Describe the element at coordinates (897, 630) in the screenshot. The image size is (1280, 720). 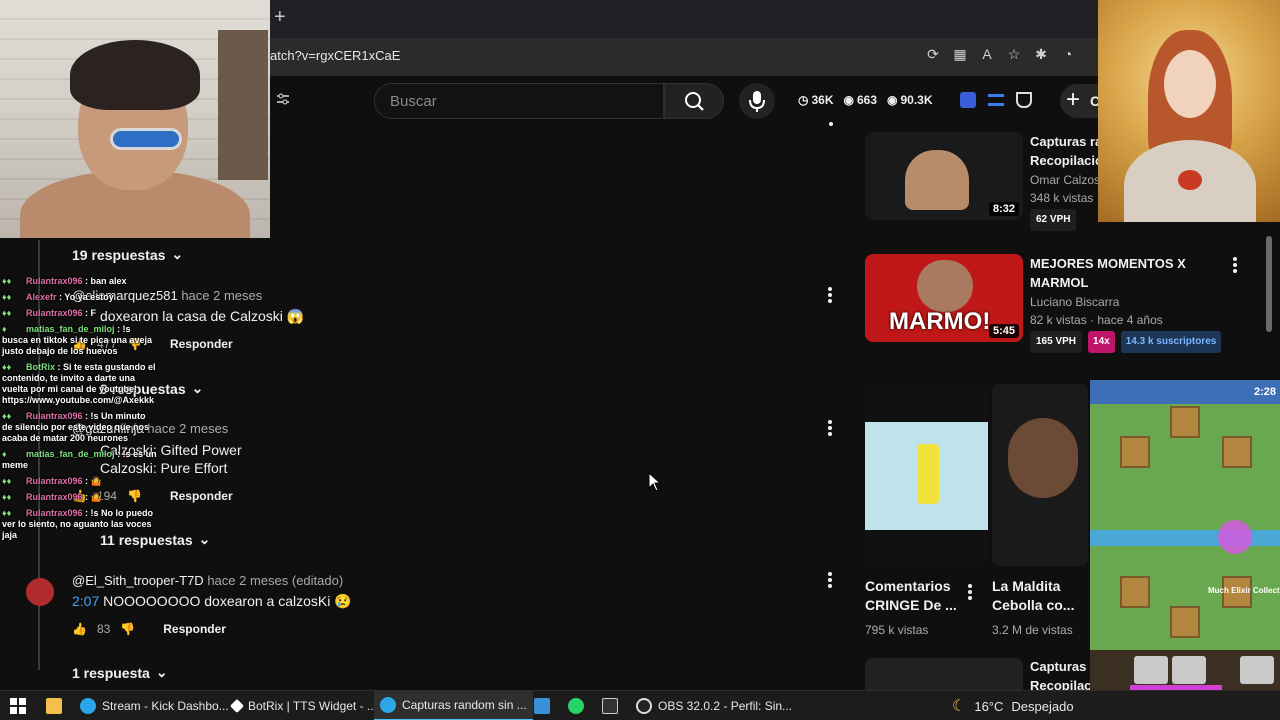
I see `video-stats: 795 k vistas` at that location.